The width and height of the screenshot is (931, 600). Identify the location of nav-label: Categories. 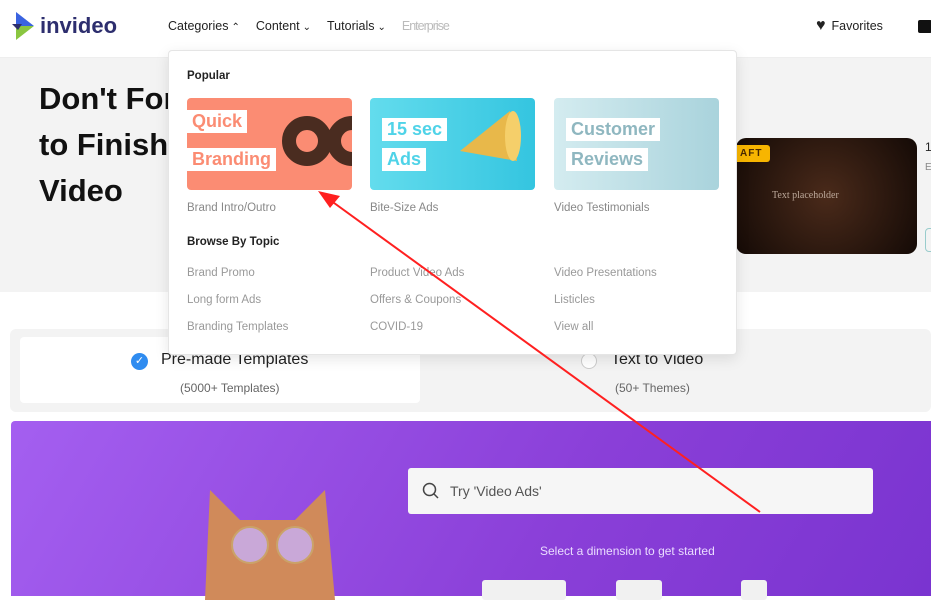
(198, 26).